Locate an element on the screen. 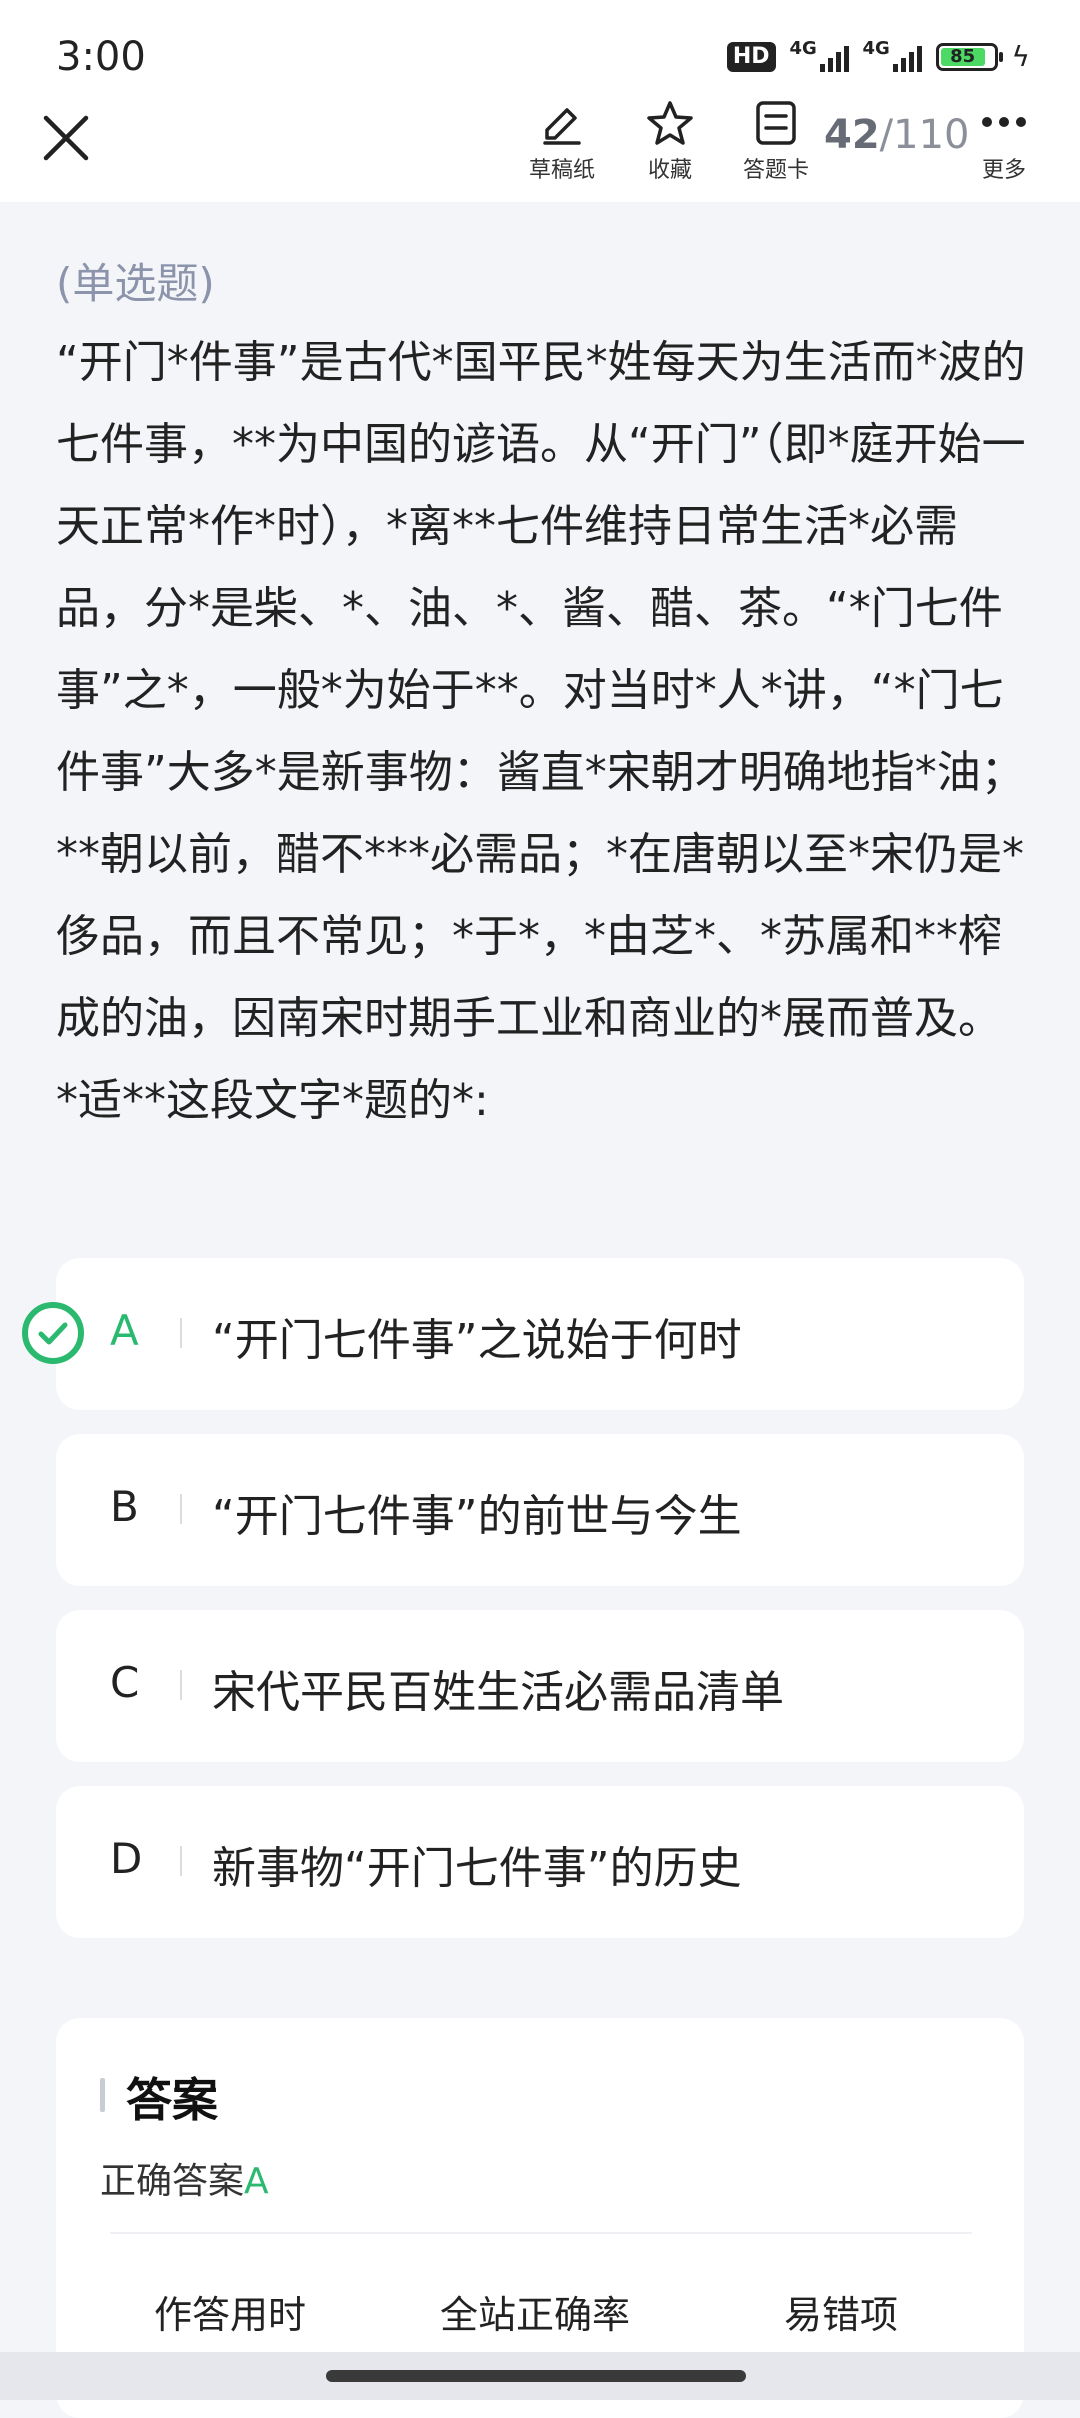  correct-check-icon is located at coordinates (53, 1333).